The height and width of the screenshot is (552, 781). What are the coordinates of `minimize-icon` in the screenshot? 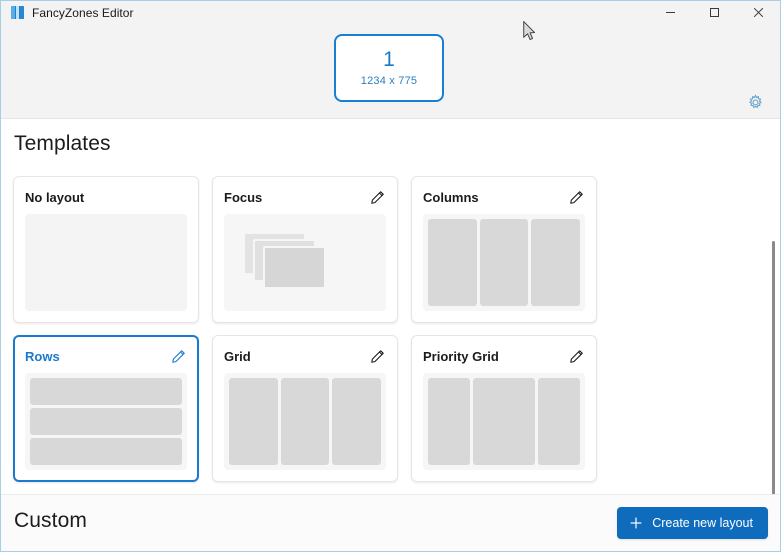 It's located at (670, 12).